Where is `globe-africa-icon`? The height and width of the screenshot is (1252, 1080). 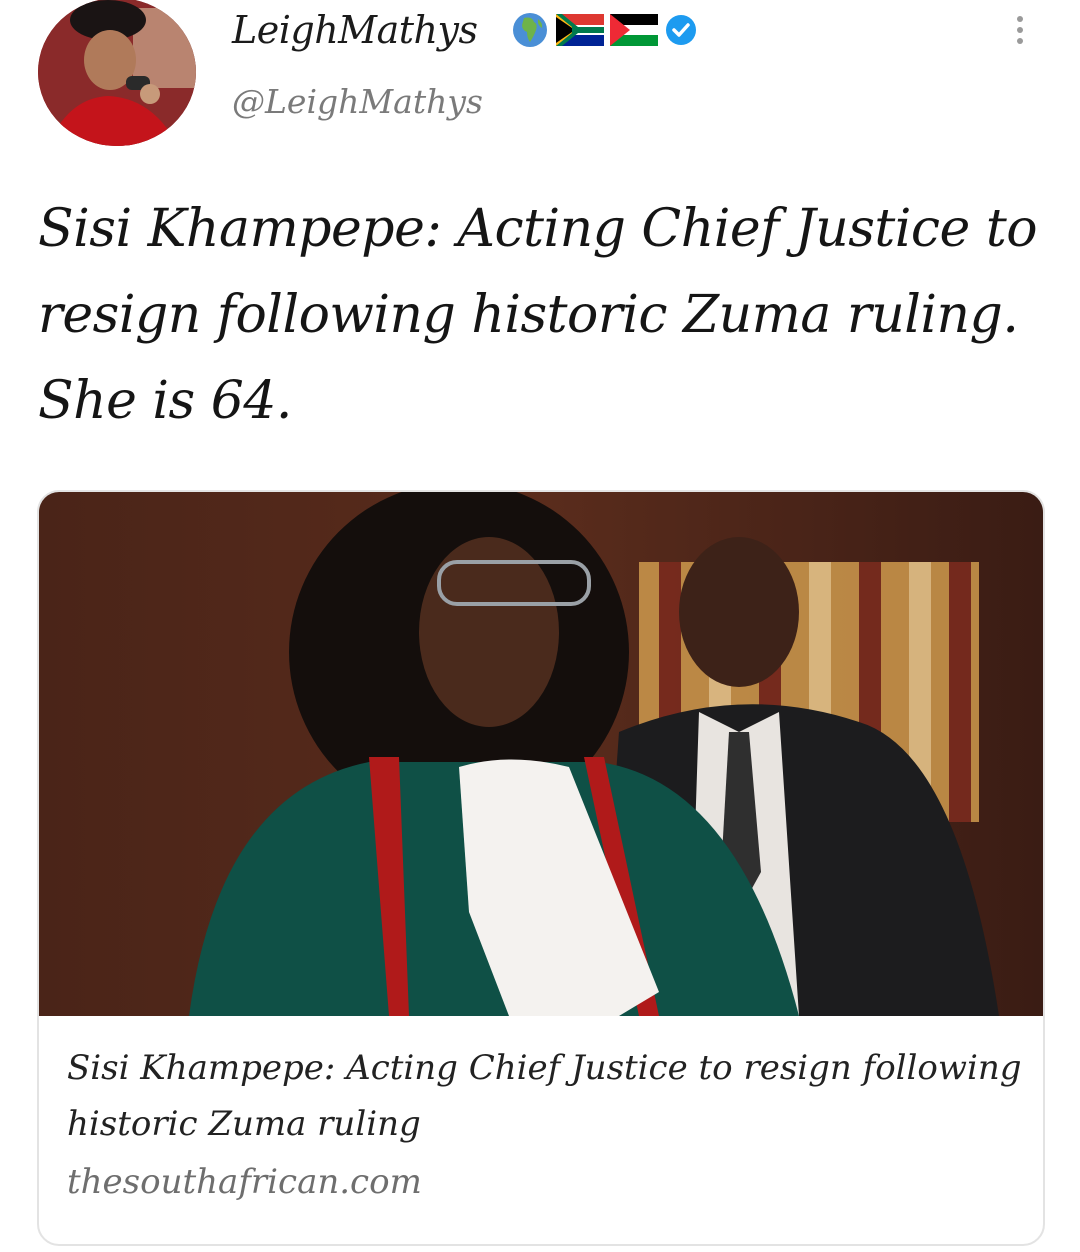
globe-africa-icon is located at coordinates (530, 30).